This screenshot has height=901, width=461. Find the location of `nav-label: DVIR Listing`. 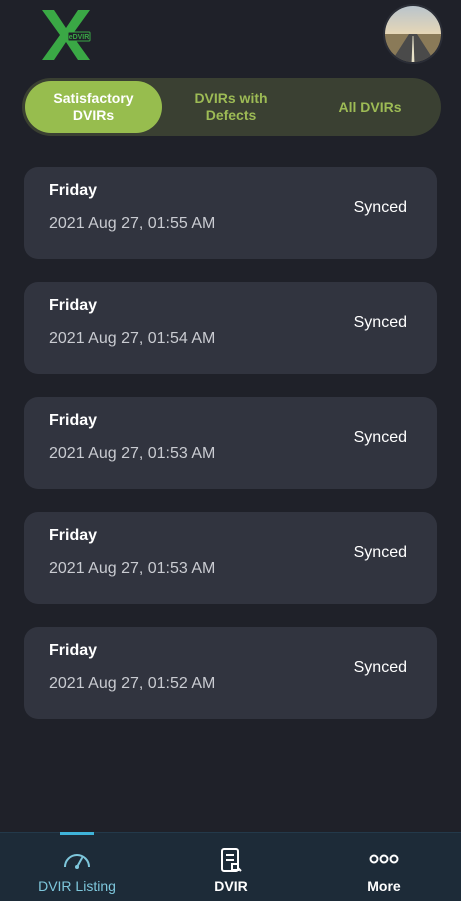

nav-label: DVIR Listing is located at coordinates (77, 886).